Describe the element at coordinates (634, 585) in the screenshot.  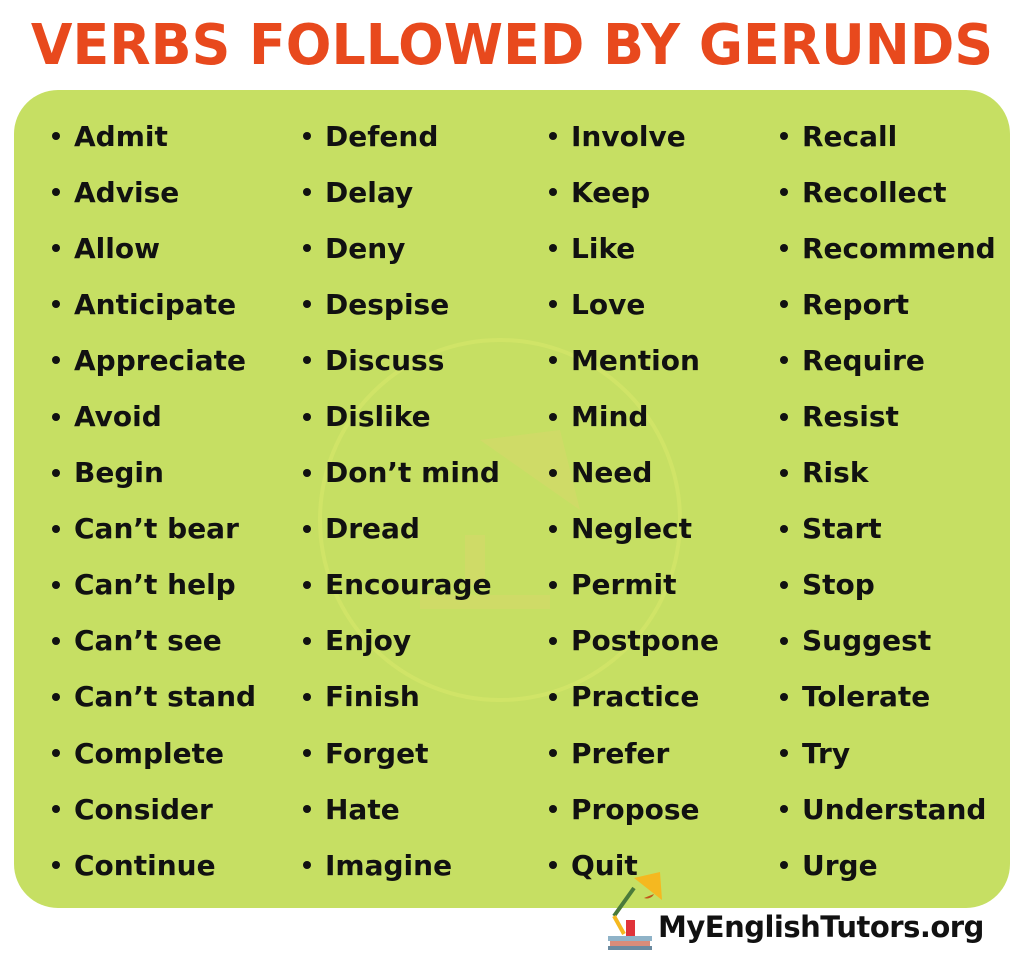
I see `list-item: Permit` at that location.